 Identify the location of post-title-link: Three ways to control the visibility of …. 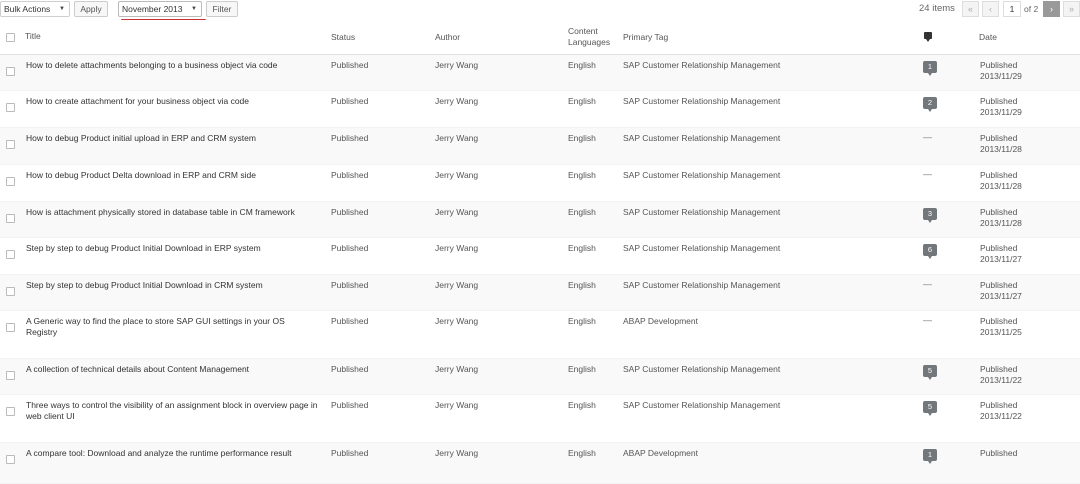
(172, 411).